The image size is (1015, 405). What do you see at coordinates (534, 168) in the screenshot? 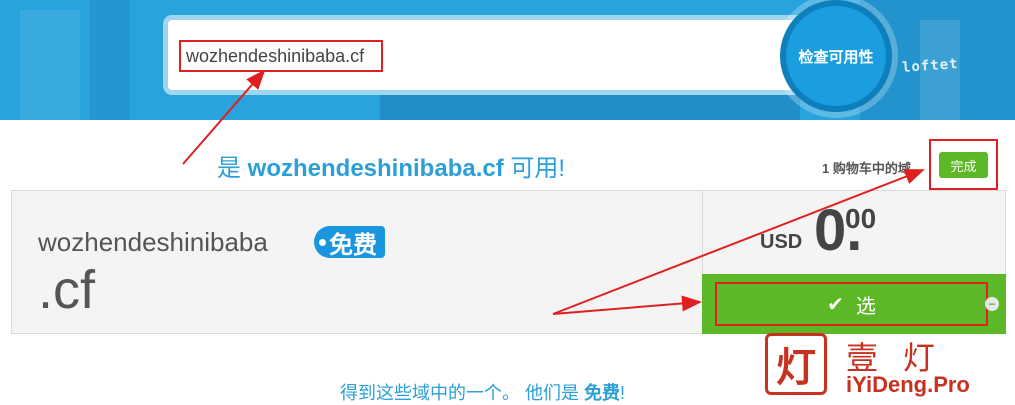
I see `availability-suffix: 可用!` at bounding box center [534, 168].